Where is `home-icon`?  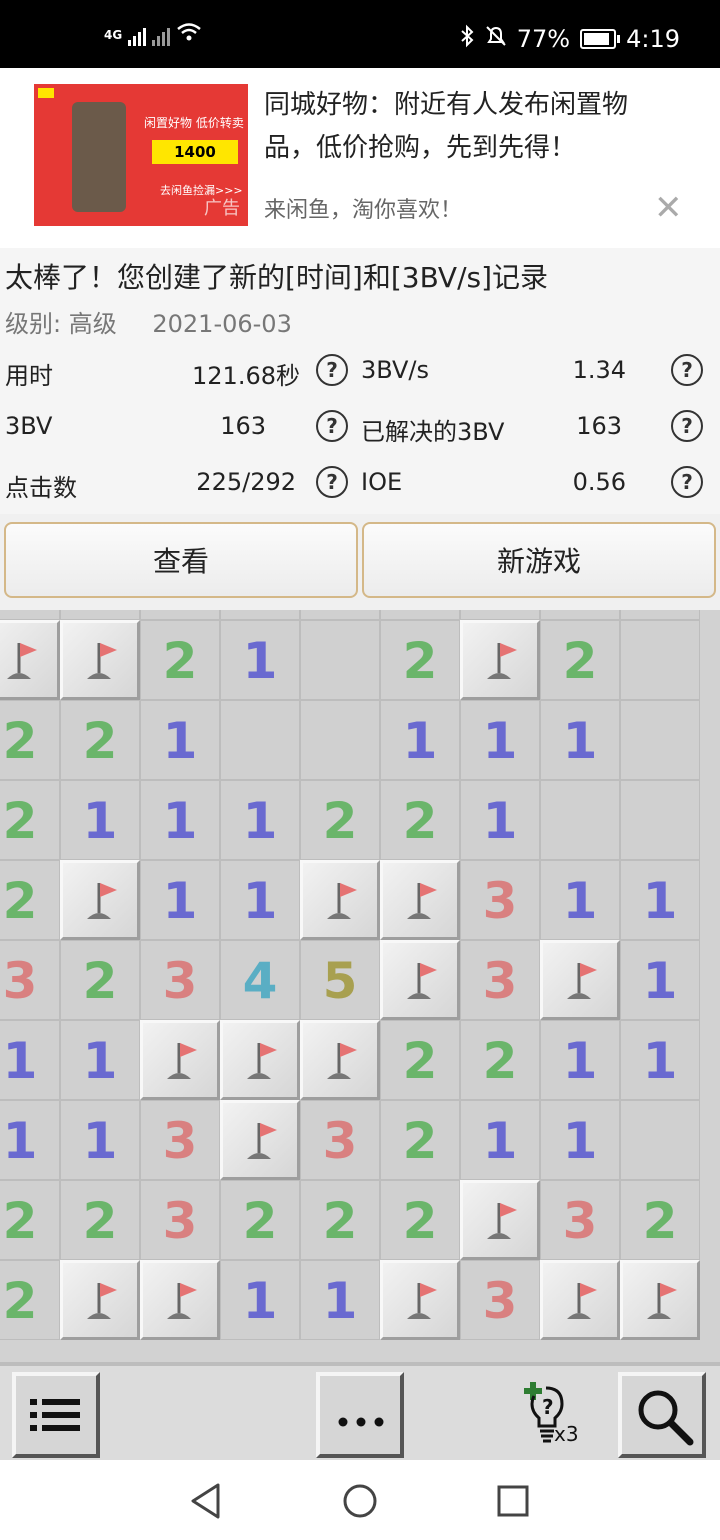
home-icon is located at coordinates (360, 1503).